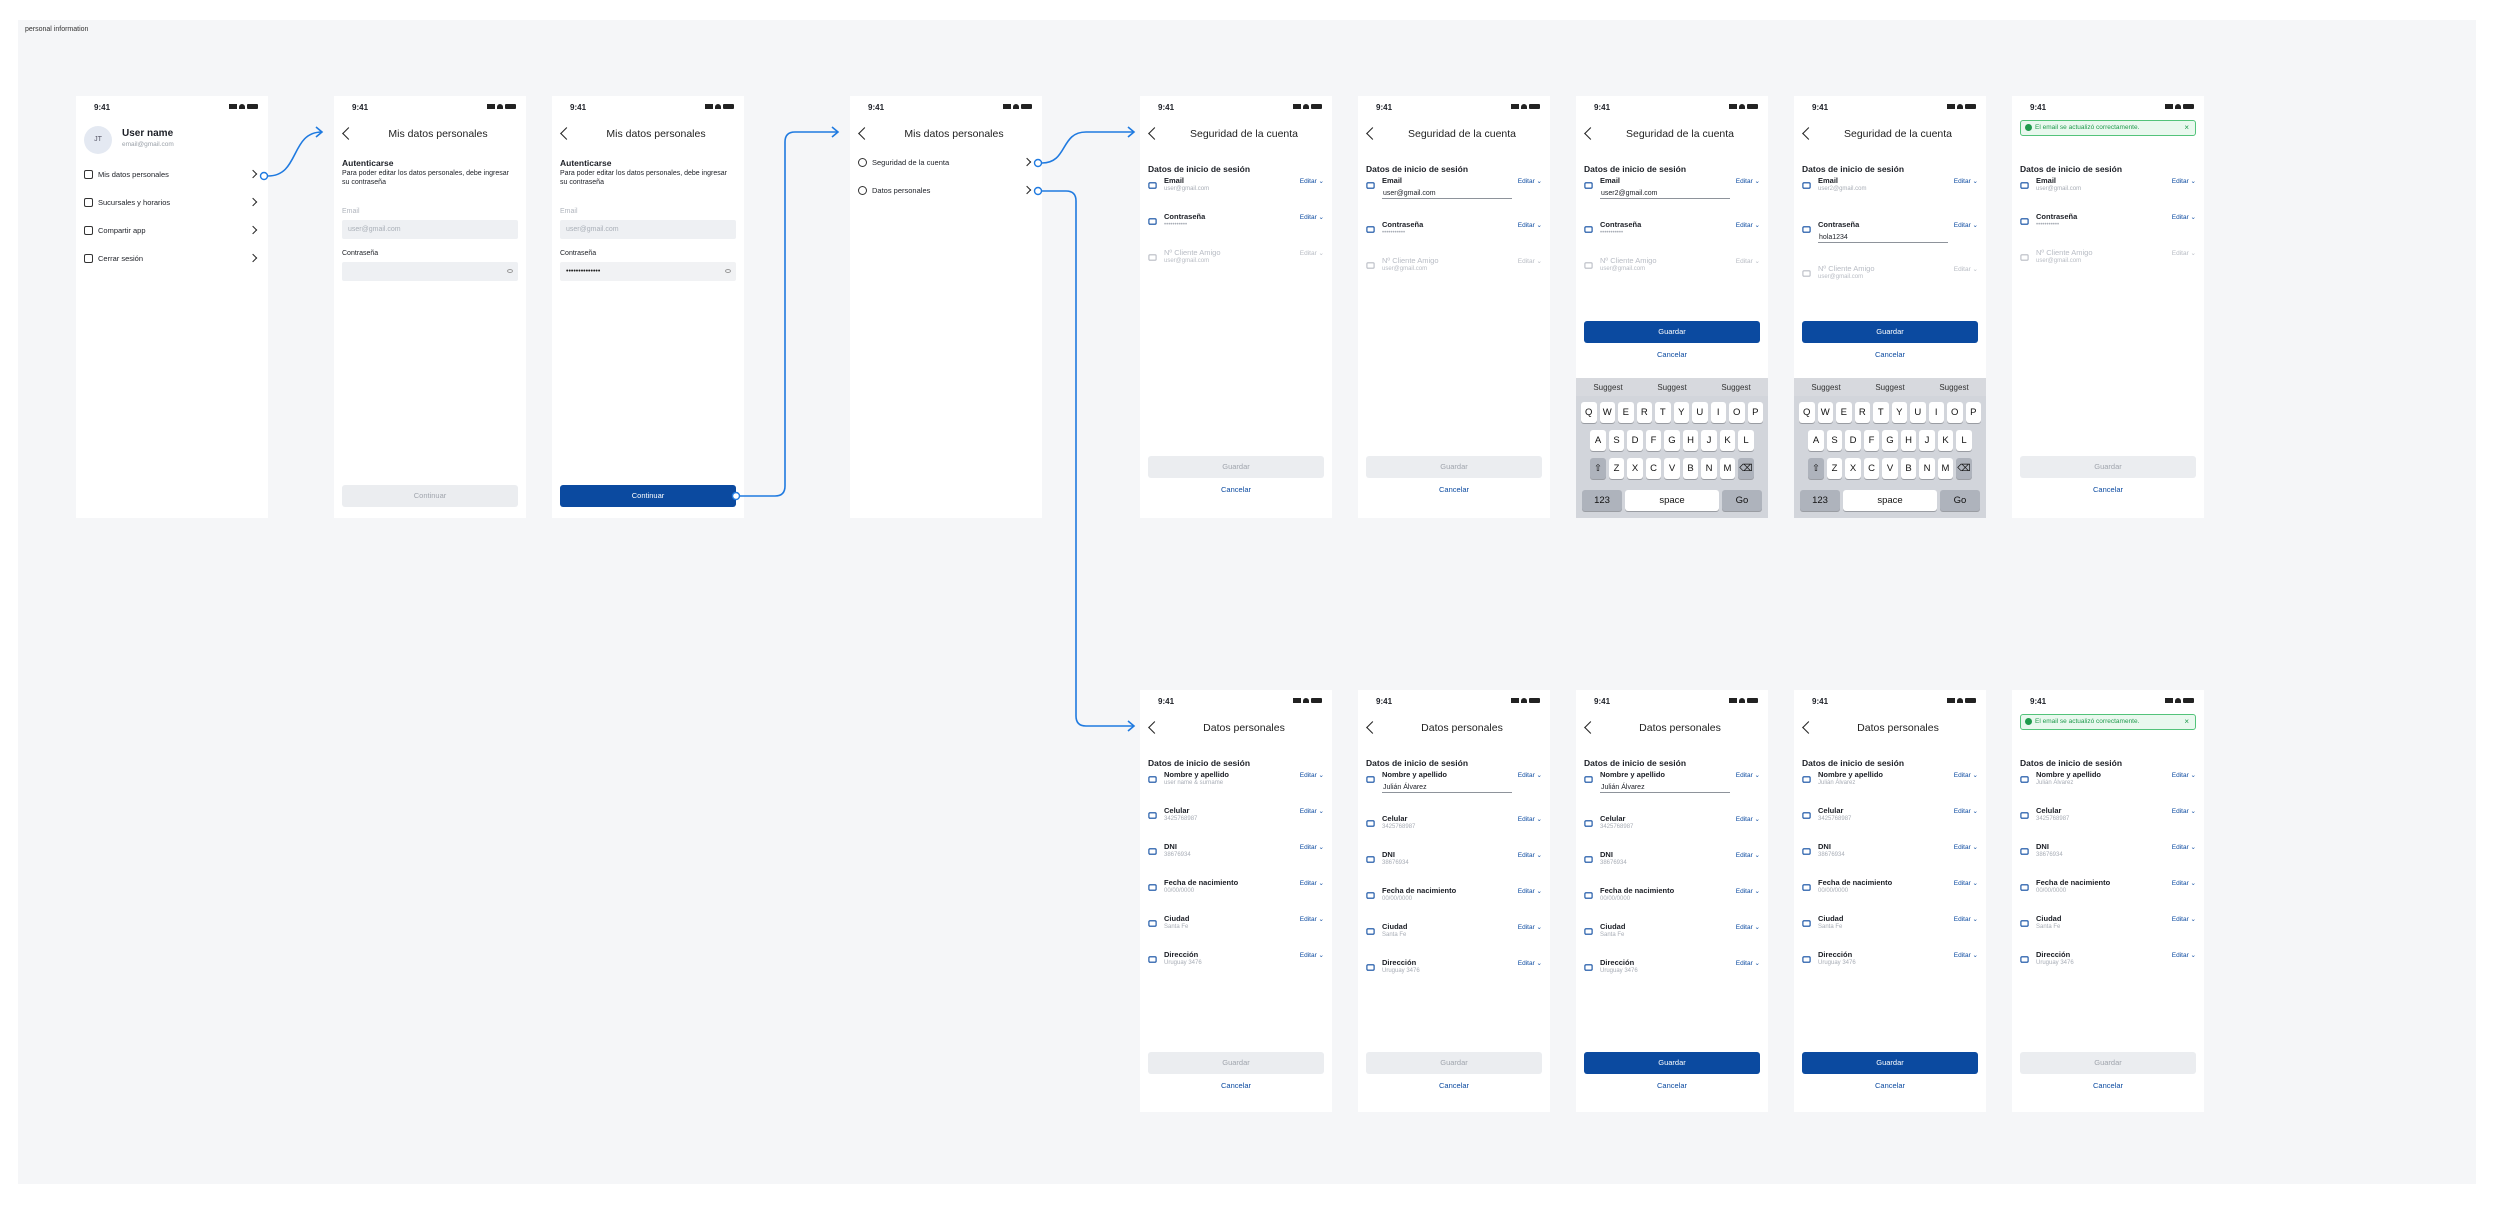 This screenshot has height=1206, width=2496. What do you see at coordinates (946, 191) in the screenshot?
I see `menu-item-1: Datos personales` at bounding box center [946, 191].